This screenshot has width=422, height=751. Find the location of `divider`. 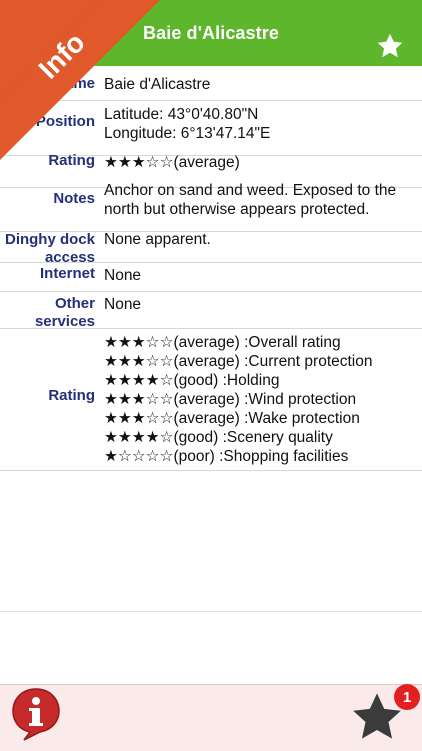

divider is located at coordinates (211, 611).